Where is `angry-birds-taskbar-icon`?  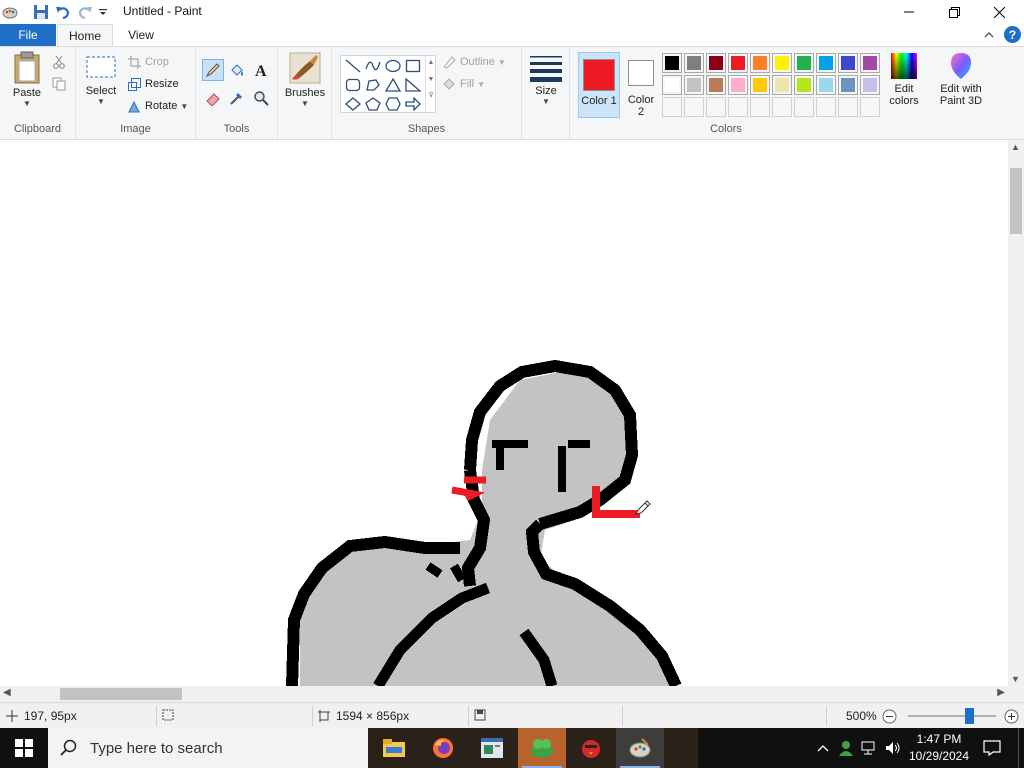 angry-birds-taskbar-icon is located at coordinates (591, 748).